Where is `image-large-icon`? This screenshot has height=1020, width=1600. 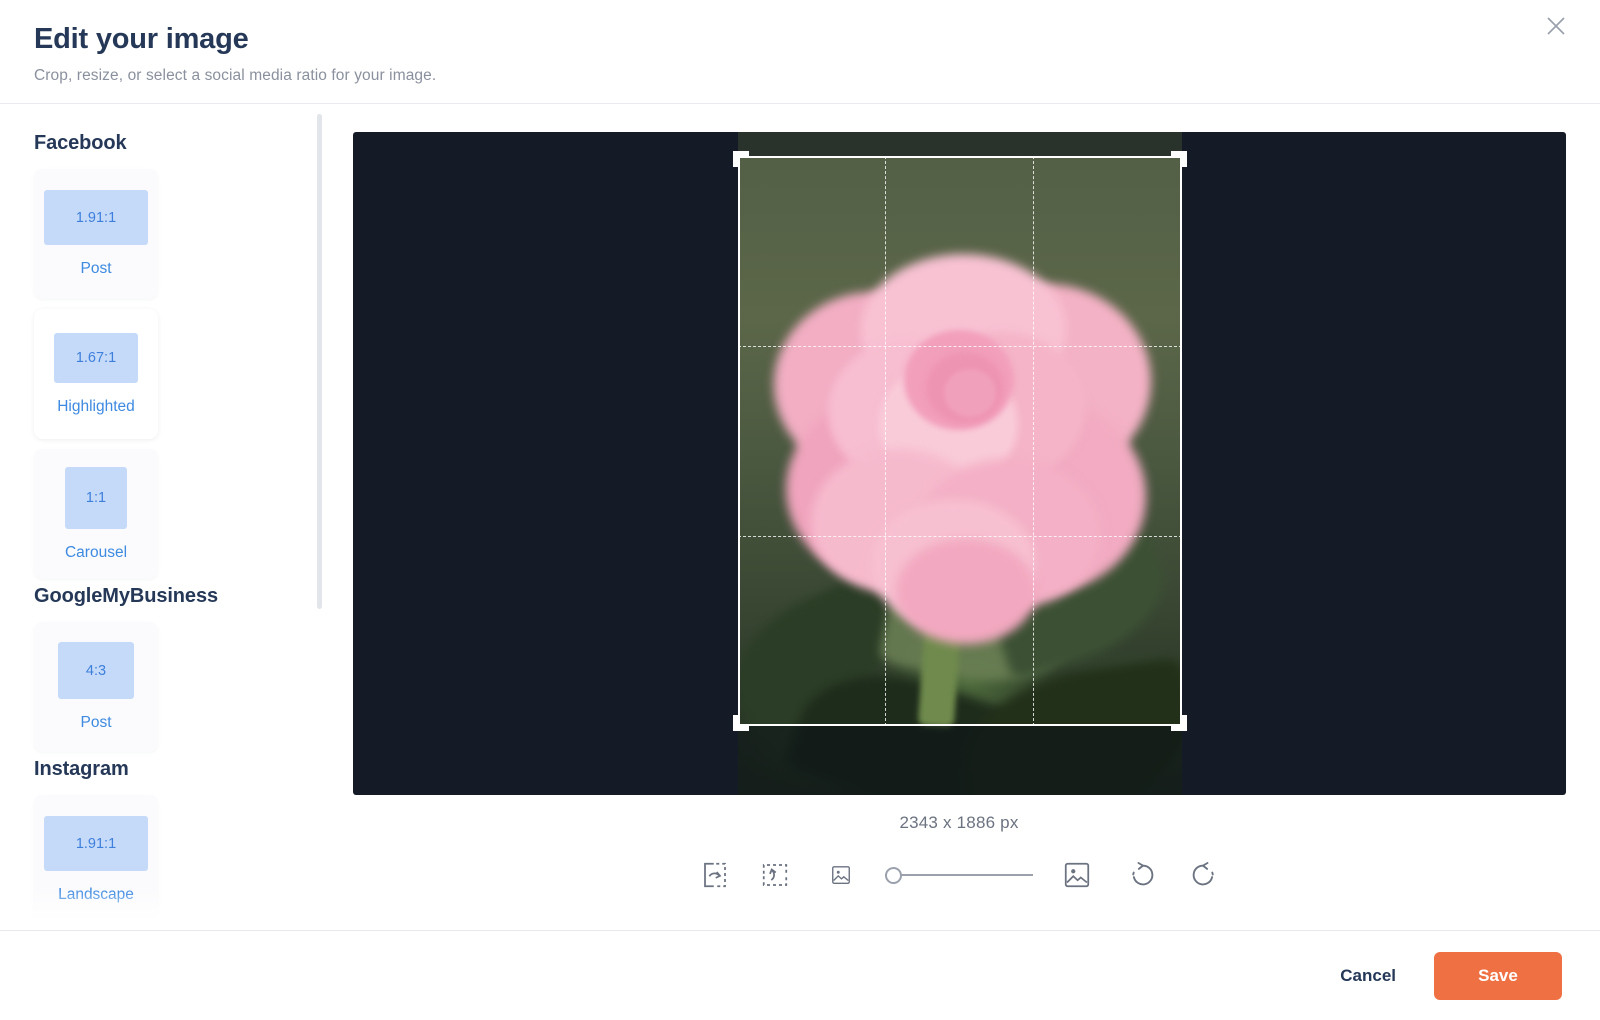 image-large-icon is located at coordinates (1077, 875).